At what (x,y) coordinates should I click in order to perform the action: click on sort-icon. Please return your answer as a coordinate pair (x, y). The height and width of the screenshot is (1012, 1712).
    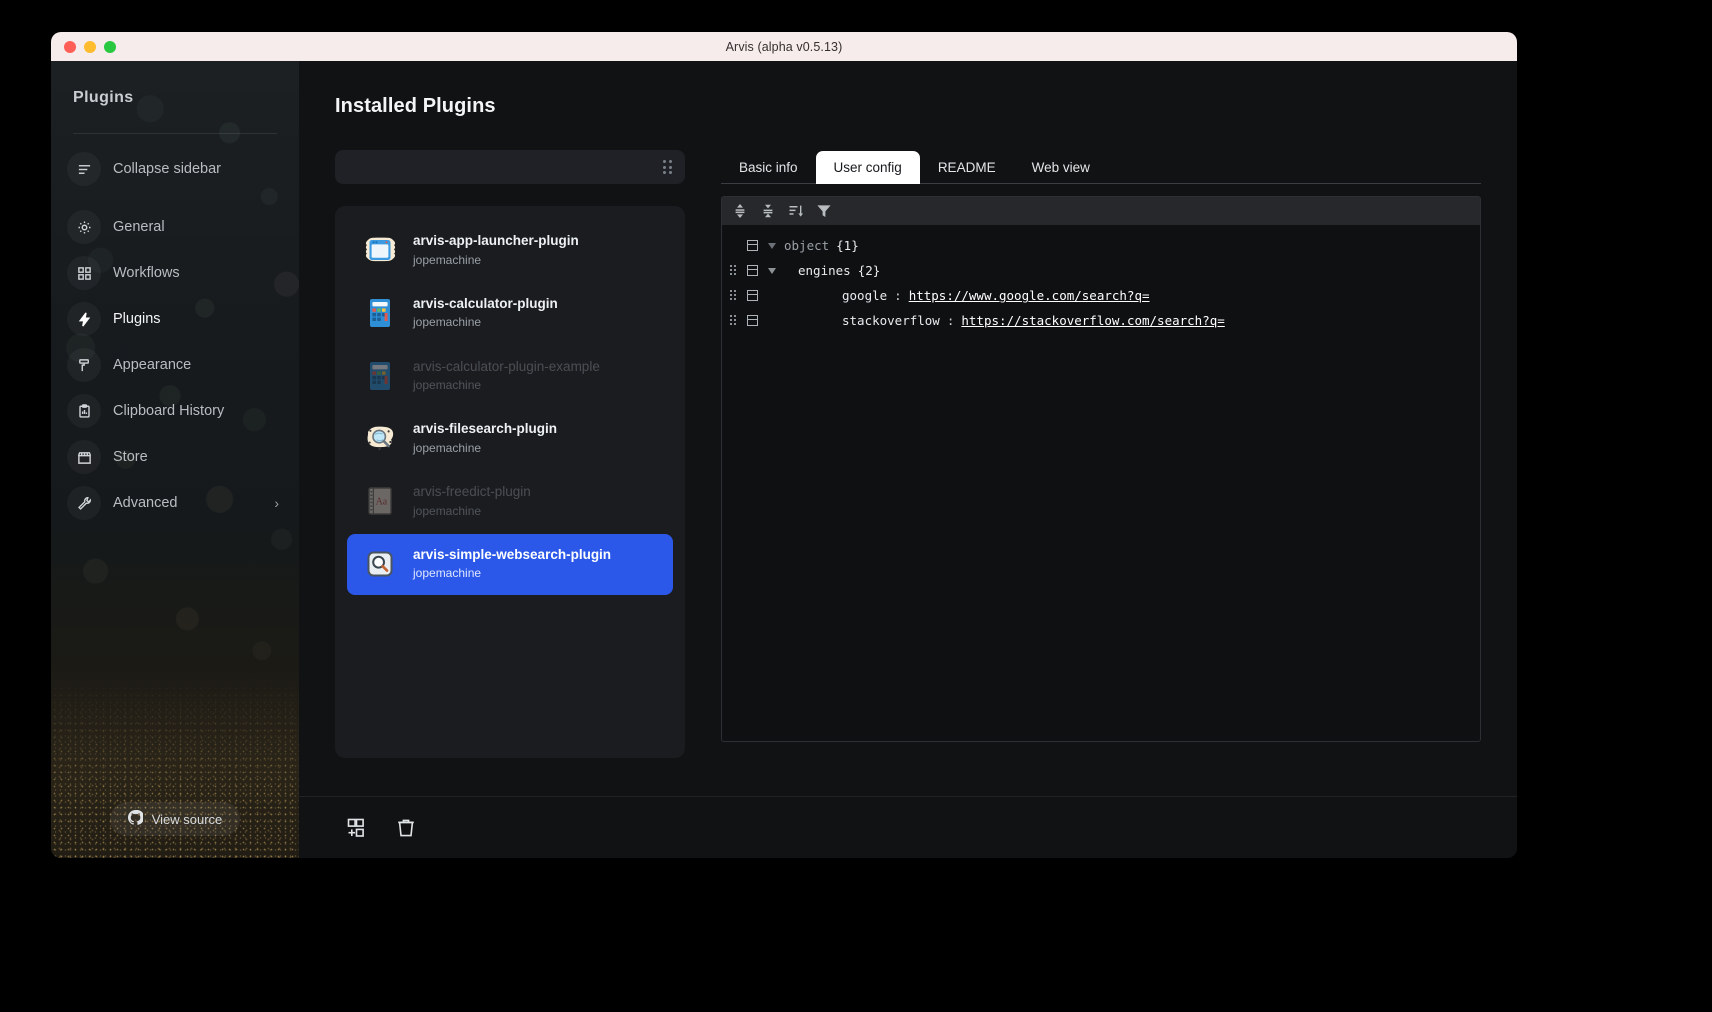
    Looking at the image, I should click on (796, 211).